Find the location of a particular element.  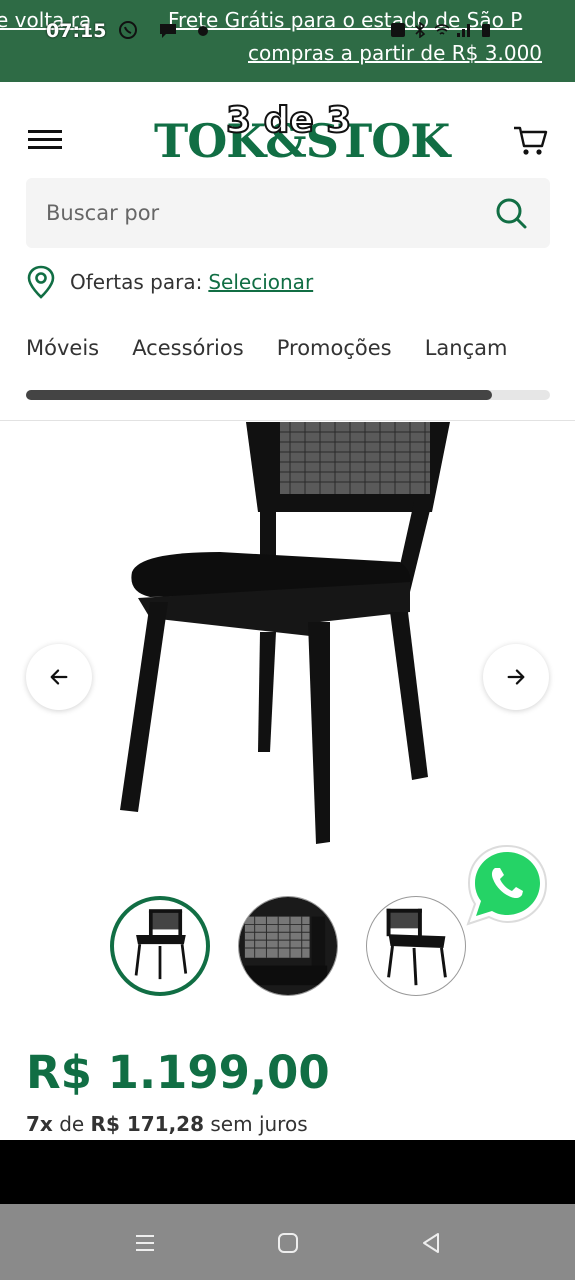

header-divider is located at coordinates (287, 420).